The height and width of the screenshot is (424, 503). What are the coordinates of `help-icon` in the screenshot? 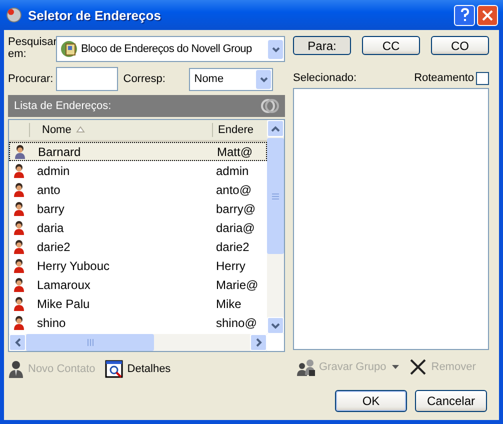 It's located at (464, 15).